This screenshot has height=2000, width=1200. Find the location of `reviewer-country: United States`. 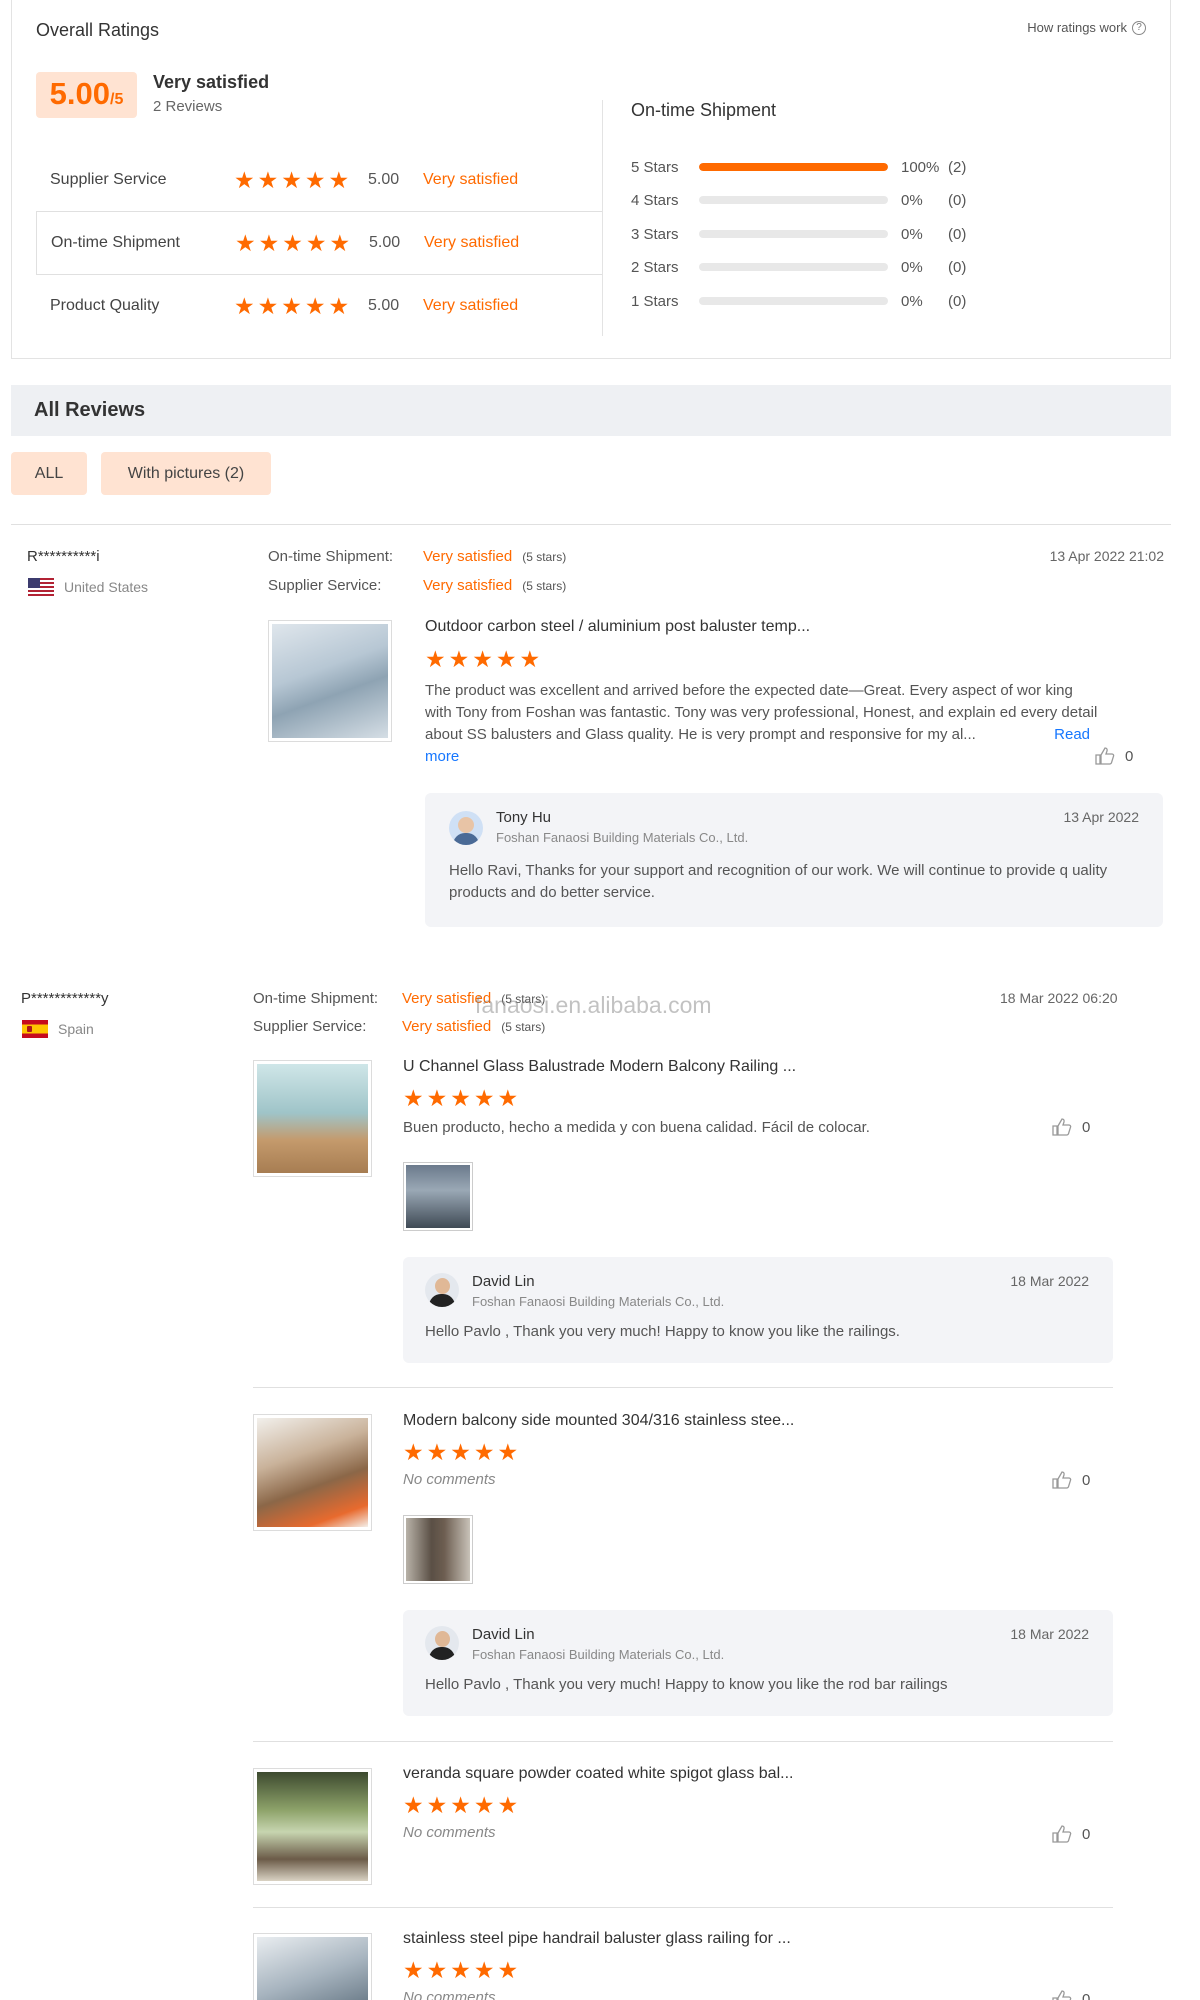

reviewer-country: United States is located at coordinates (88, 587).